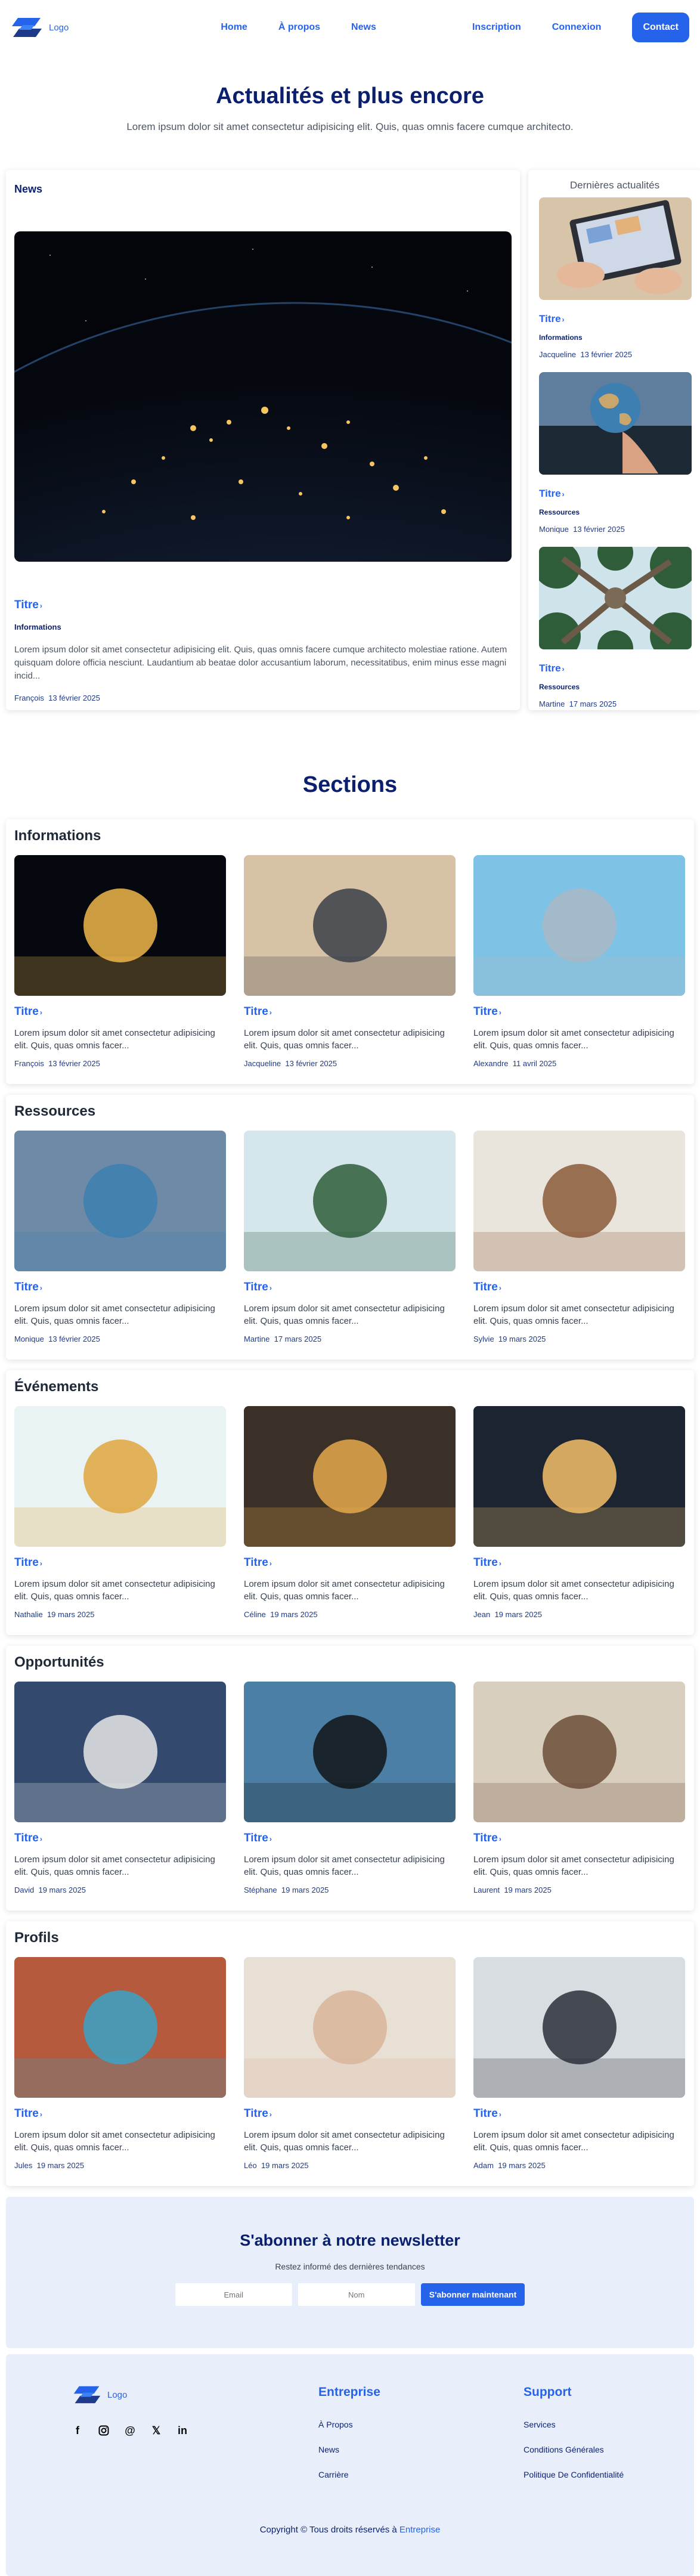 The image size is (700, 2576). I want to click on threads-icon: @, so click(130, 2431).